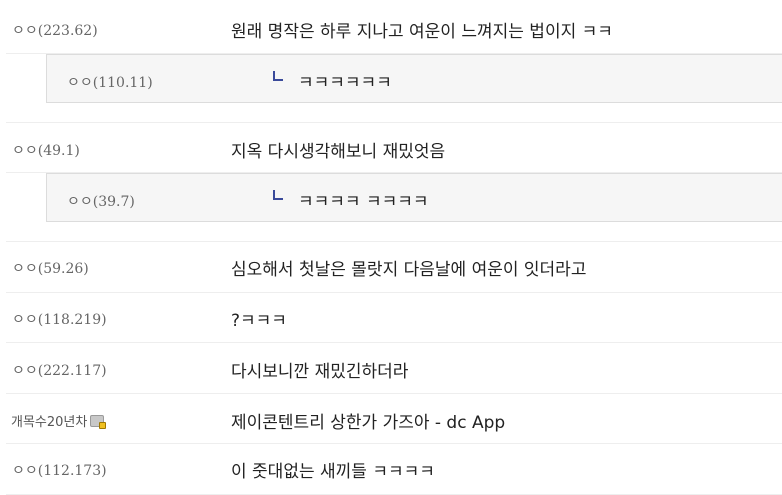  What do you see at coordinates (49, 422) in the screenshot?
I see `member-nickname: 개목수20년차` at bounding box center [49, 422].